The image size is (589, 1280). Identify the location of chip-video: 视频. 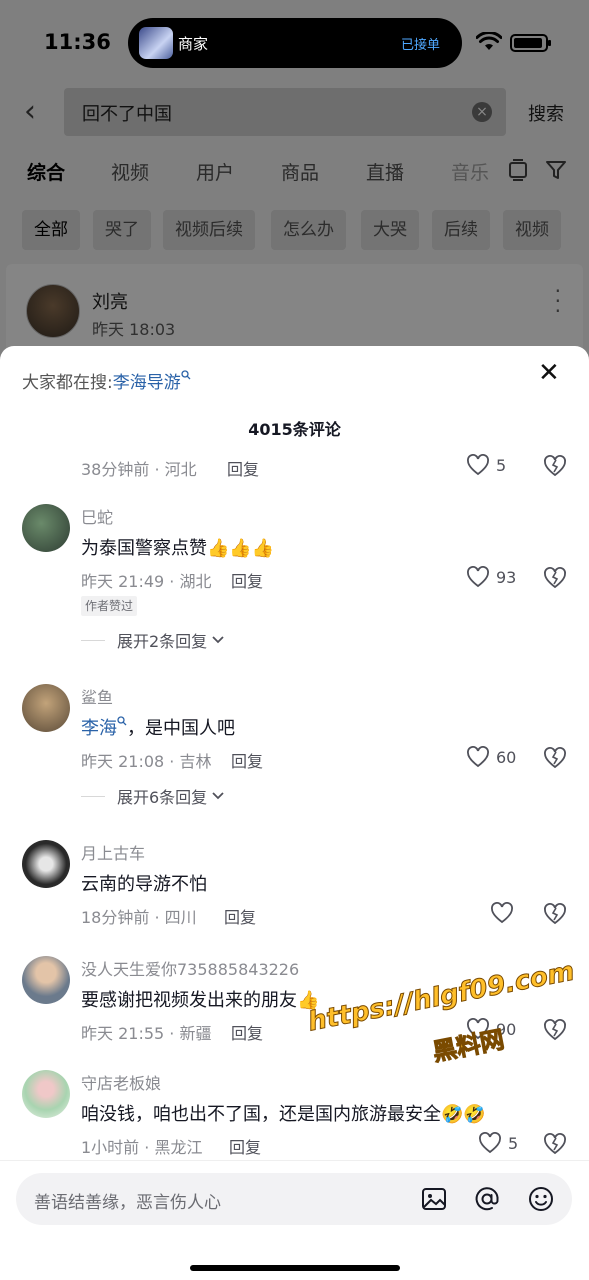
(532, 230).